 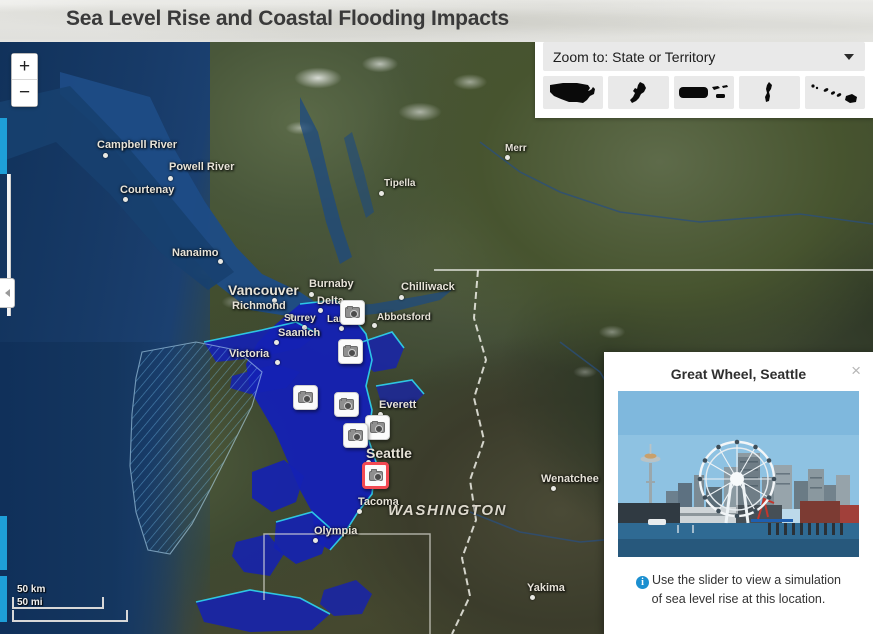 What do you see at coordinates (746, 580) in the screenshot?
I see `popup-note-line1: Use the slider to view a simulation` at bounding box center [746, 580].